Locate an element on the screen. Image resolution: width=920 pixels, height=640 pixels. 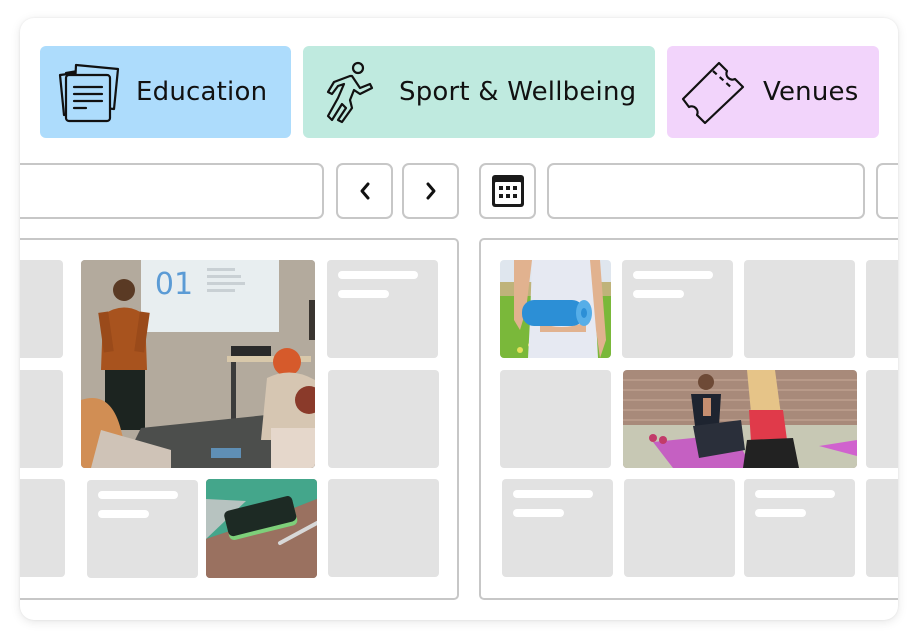
previous-button is located at coordinates (364, 191).